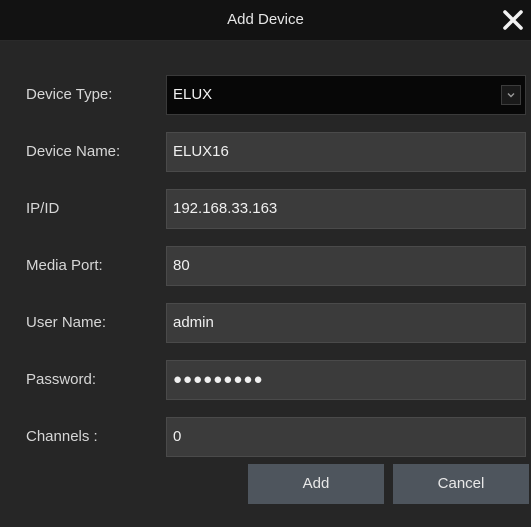 Image resolution: width=531 pixels, height=527 pixels. I want to click on password-value: ●●●●●●●●●, so click(218, 379).